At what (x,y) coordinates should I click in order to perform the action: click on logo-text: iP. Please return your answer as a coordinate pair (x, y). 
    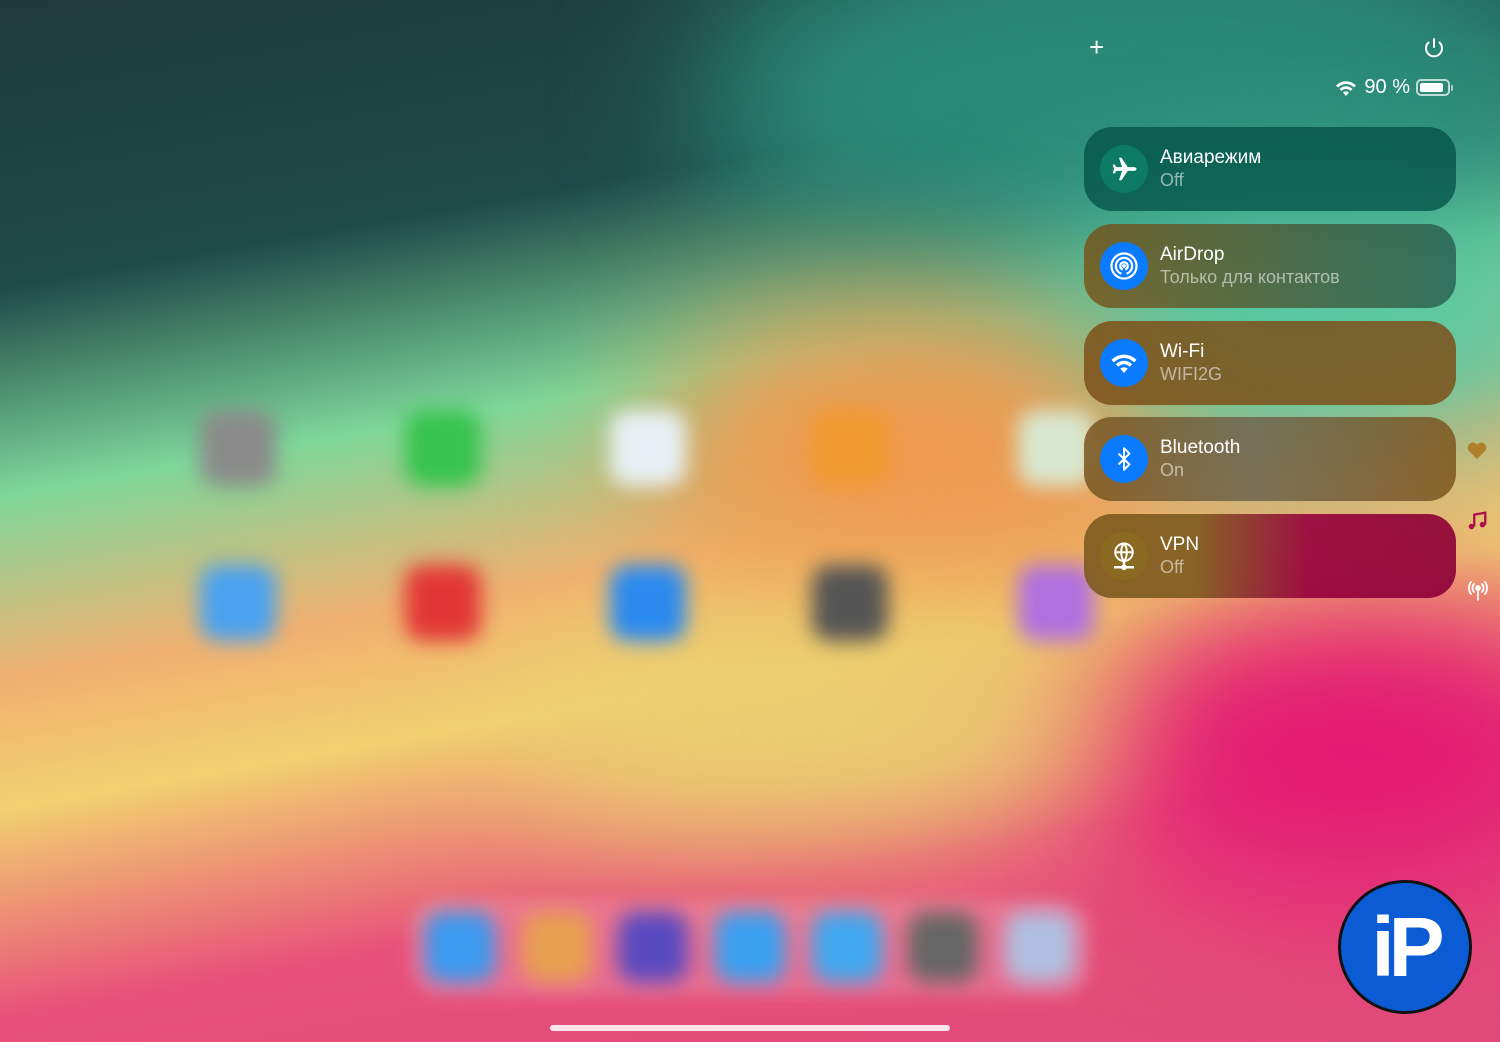
    Looking at the image, I should click on (1407, 946).